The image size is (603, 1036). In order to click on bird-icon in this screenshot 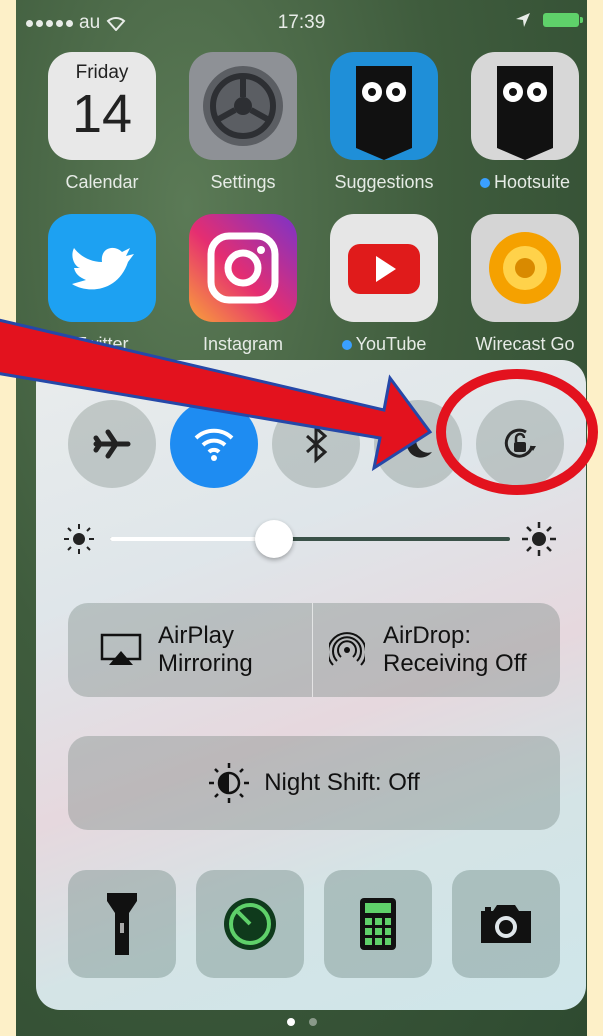, I will do `click(102, 268)`.